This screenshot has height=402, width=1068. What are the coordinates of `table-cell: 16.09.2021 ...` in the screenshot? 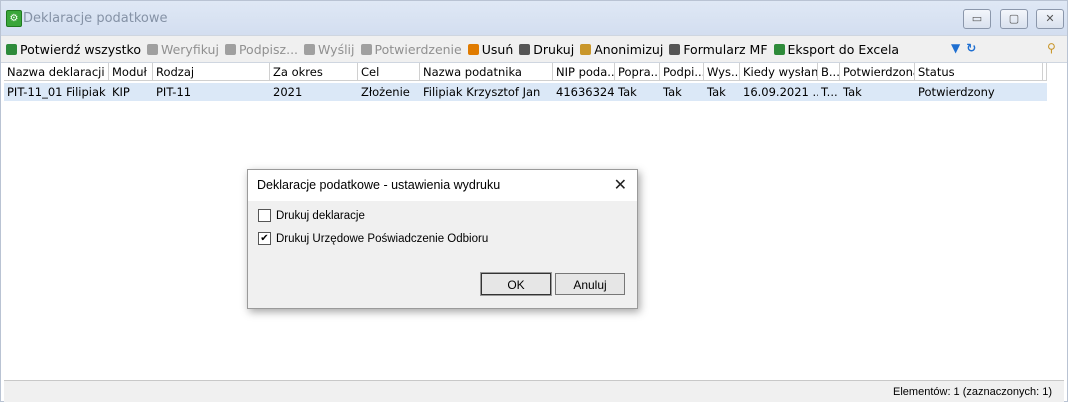 It's located at (780, 92).